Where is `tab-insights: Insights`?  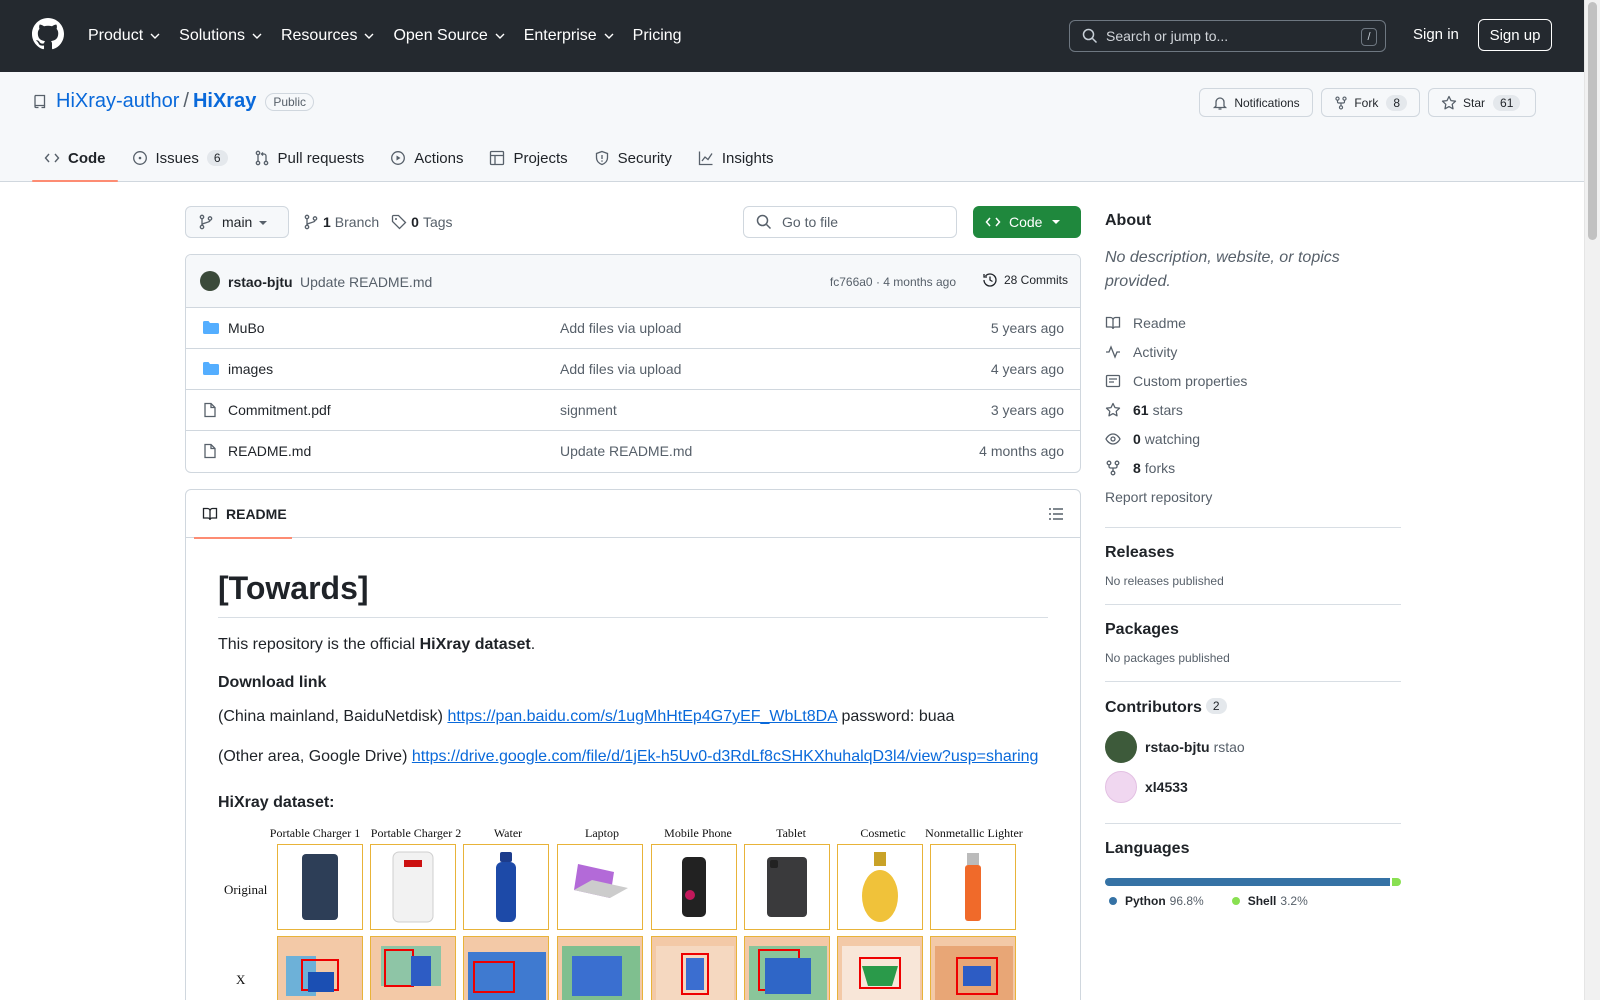
tab-insights: Insights is located at coordinates (736, 158).